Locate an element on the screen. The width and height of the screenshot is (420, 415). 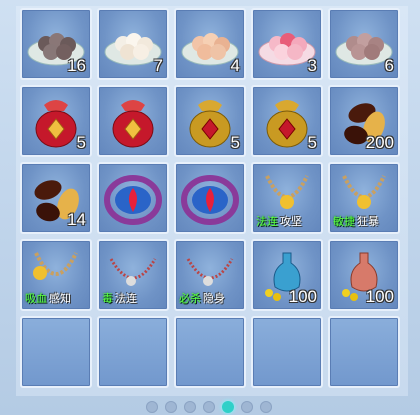
tag-secondary: 感知 is located at coordinates (60, 298).